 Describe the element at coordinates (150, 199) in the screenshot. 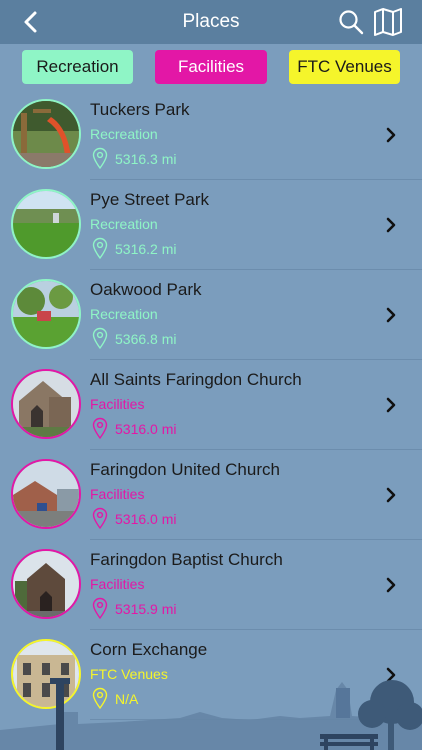

I see `place-name: Pye Street Park` at that location.